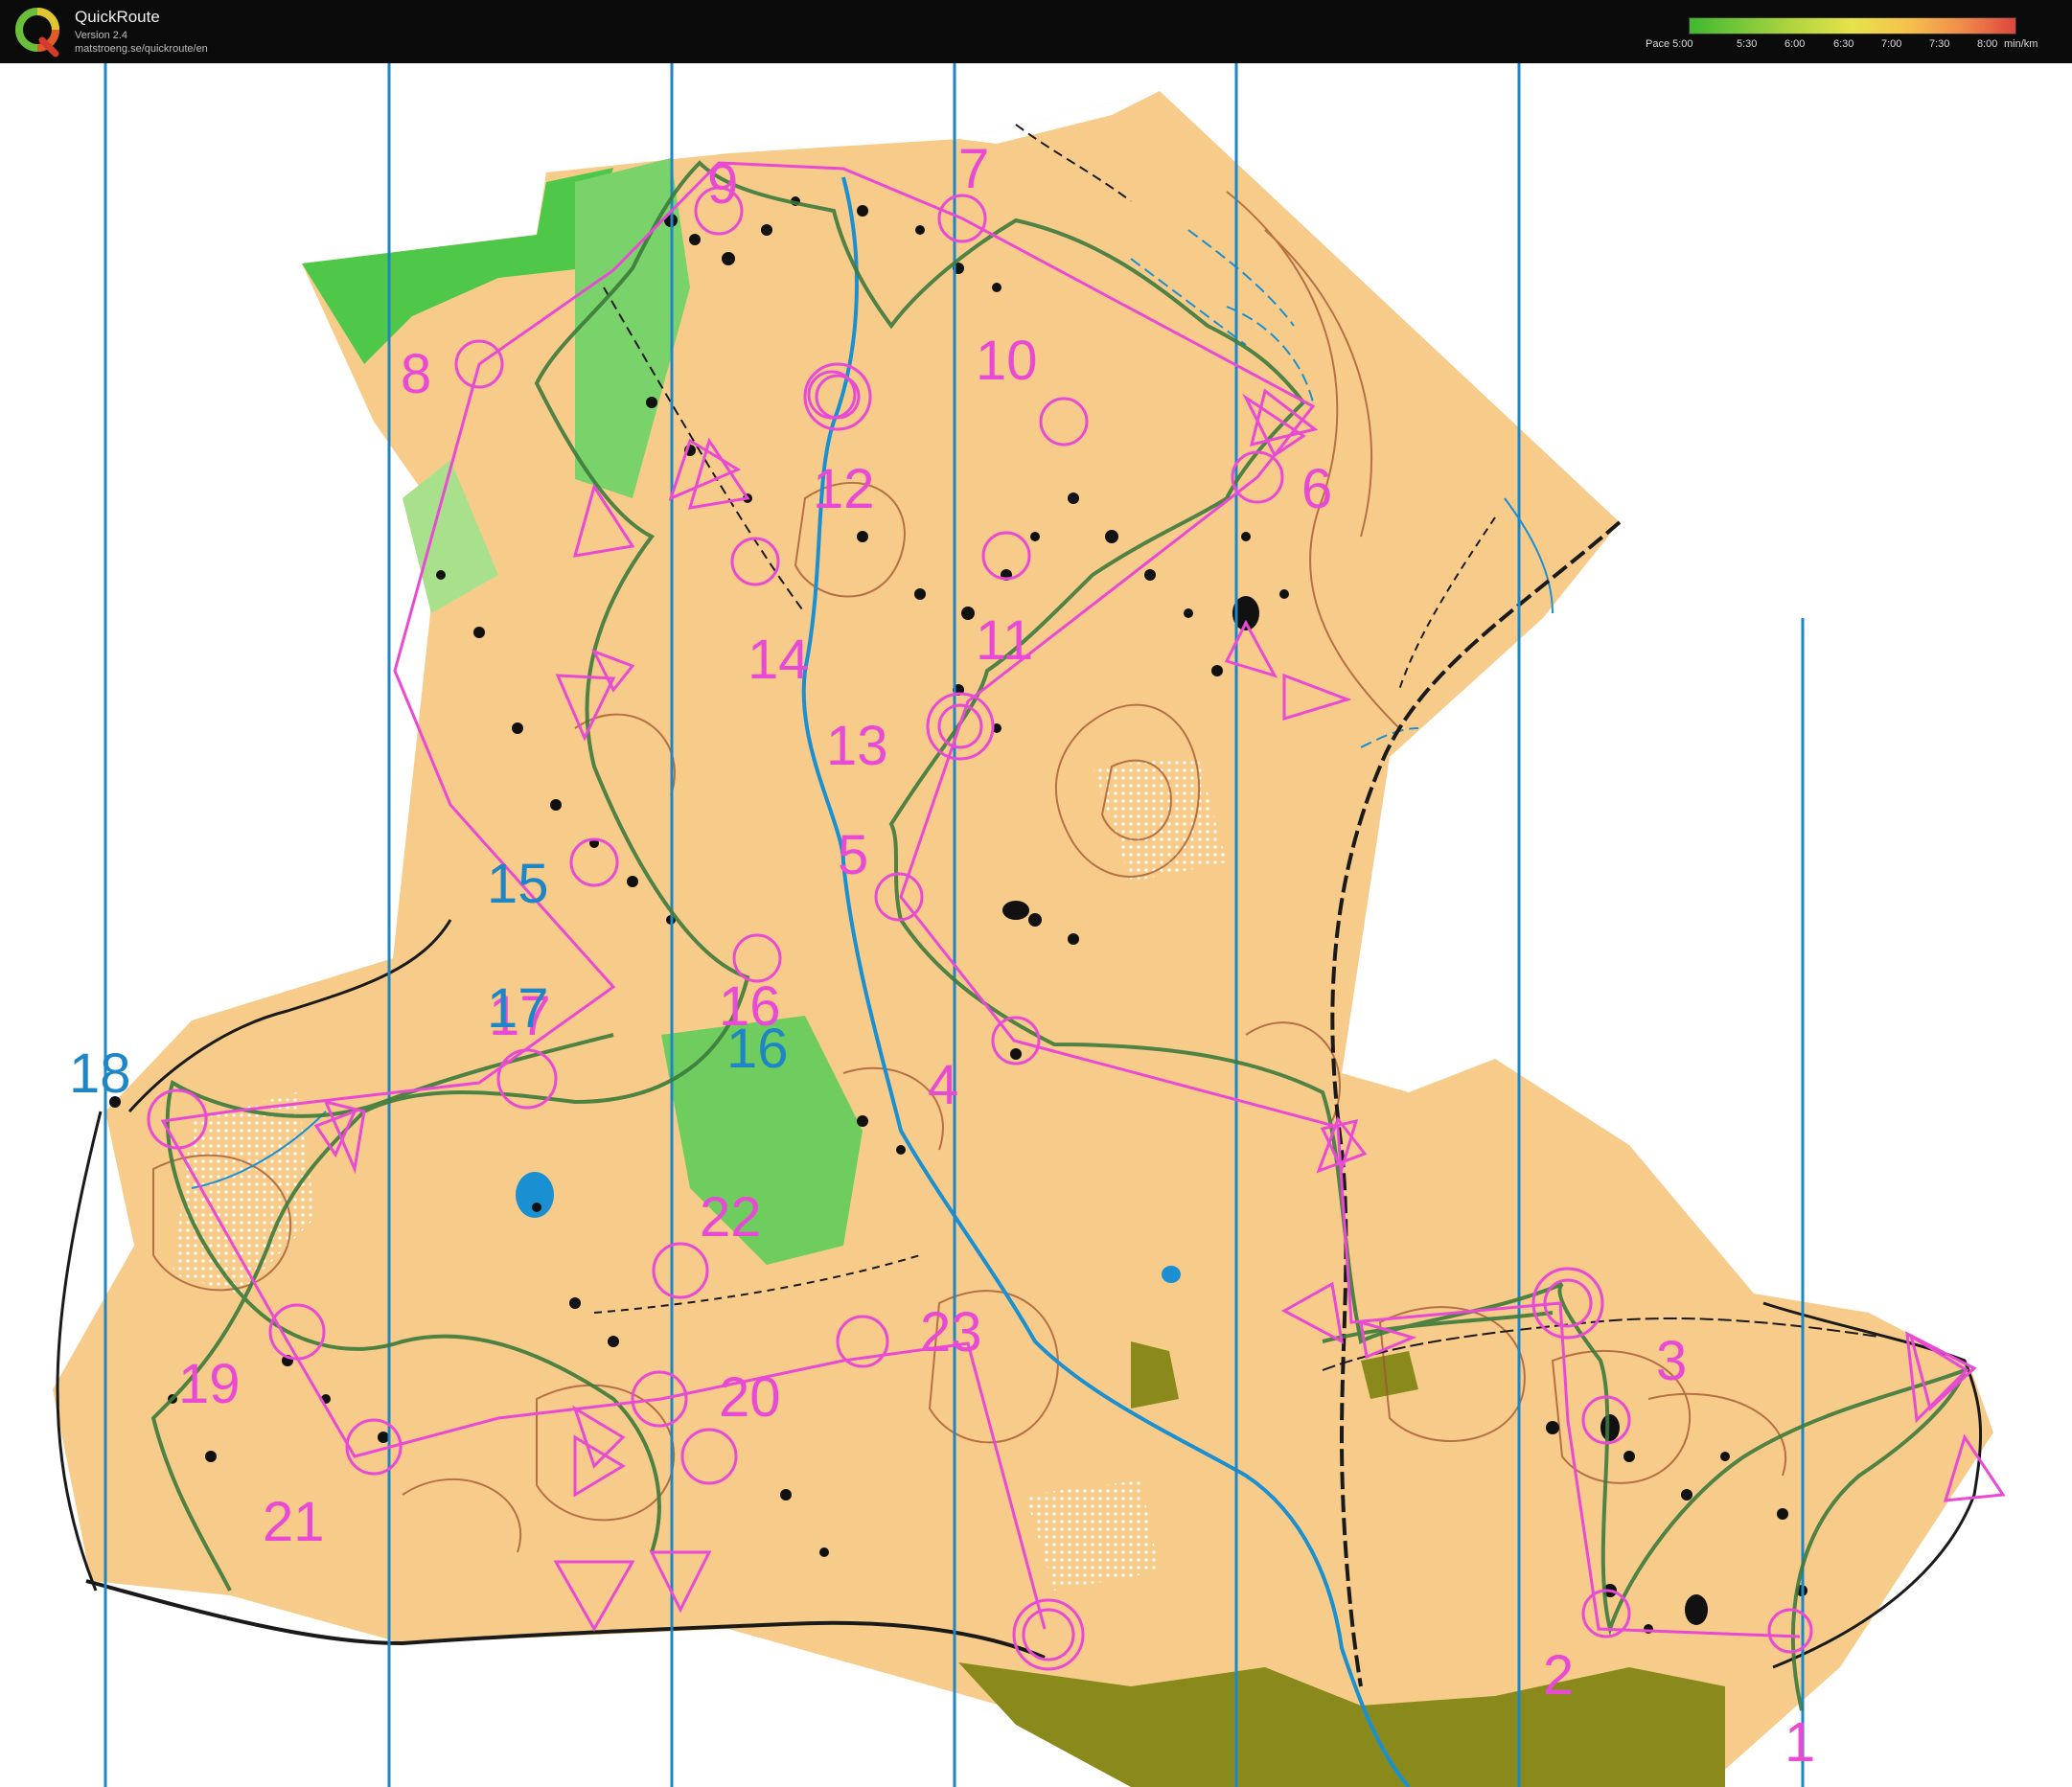 The image size is (2072, 1787). Describe the element at coordinates (37, 33) in the screenshot. I see `quickroute-logo-icon` at that location.